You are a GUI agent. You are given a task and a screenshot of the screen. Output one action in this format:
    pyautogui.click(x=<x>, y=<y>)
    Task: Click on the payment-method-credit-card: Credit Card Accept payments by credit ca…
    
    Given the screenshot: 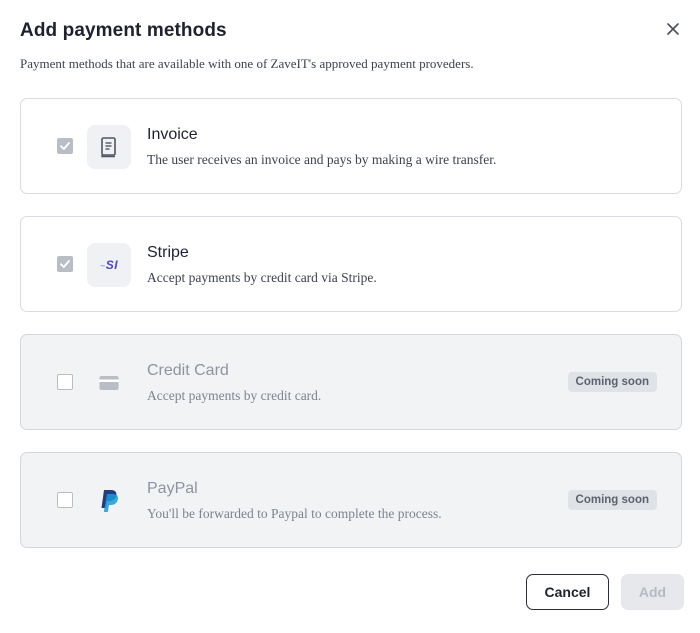 What is the action you would take?
    pyautogui.click(x=351, y=382)
    